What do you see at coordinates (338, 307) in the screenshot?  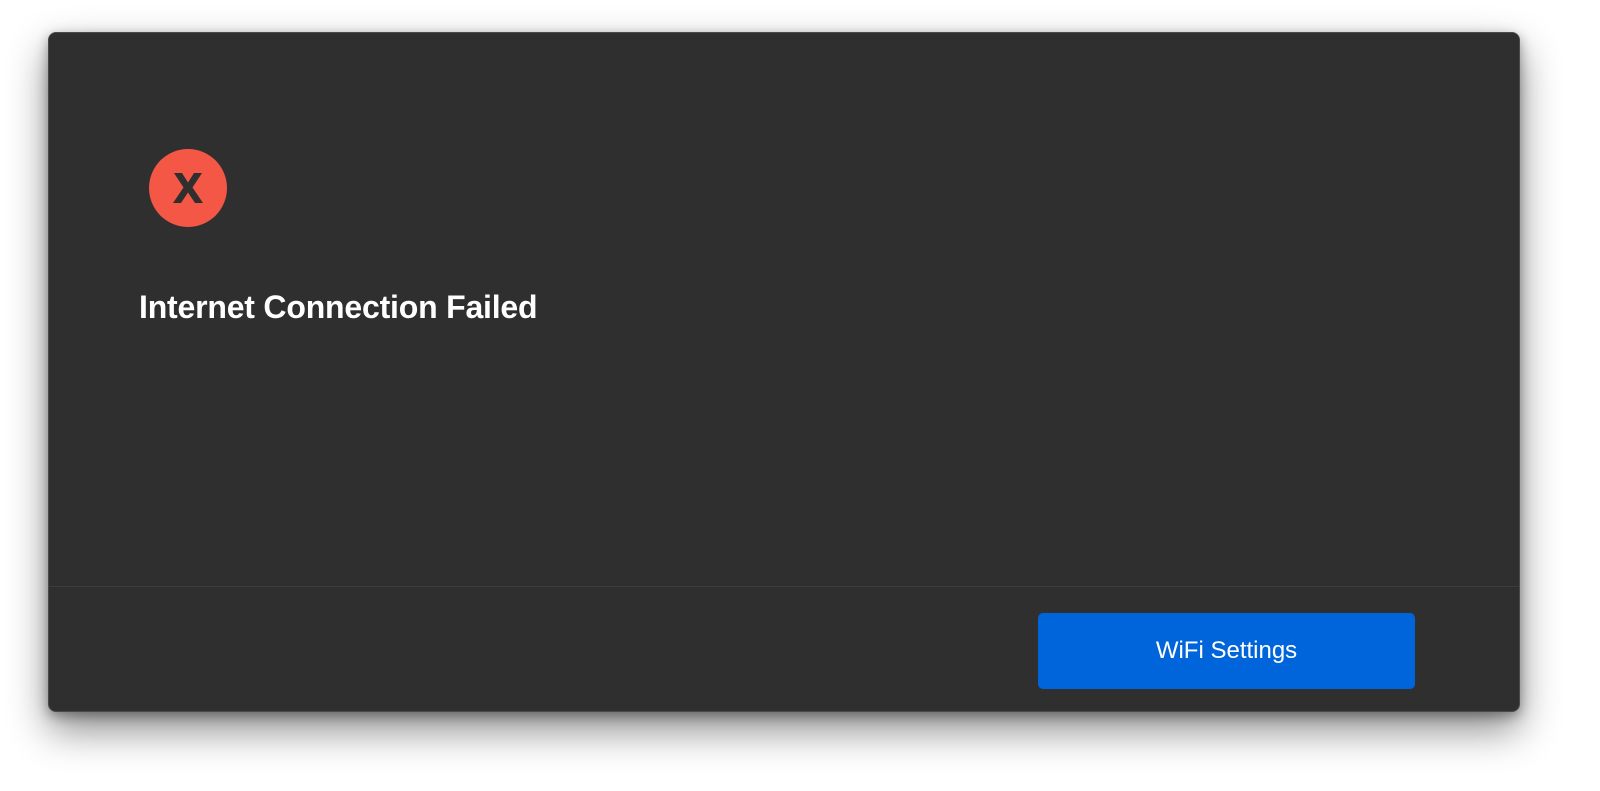 I see `dialog-title: Internet Connection Failed` at bounding box center [338, 307].